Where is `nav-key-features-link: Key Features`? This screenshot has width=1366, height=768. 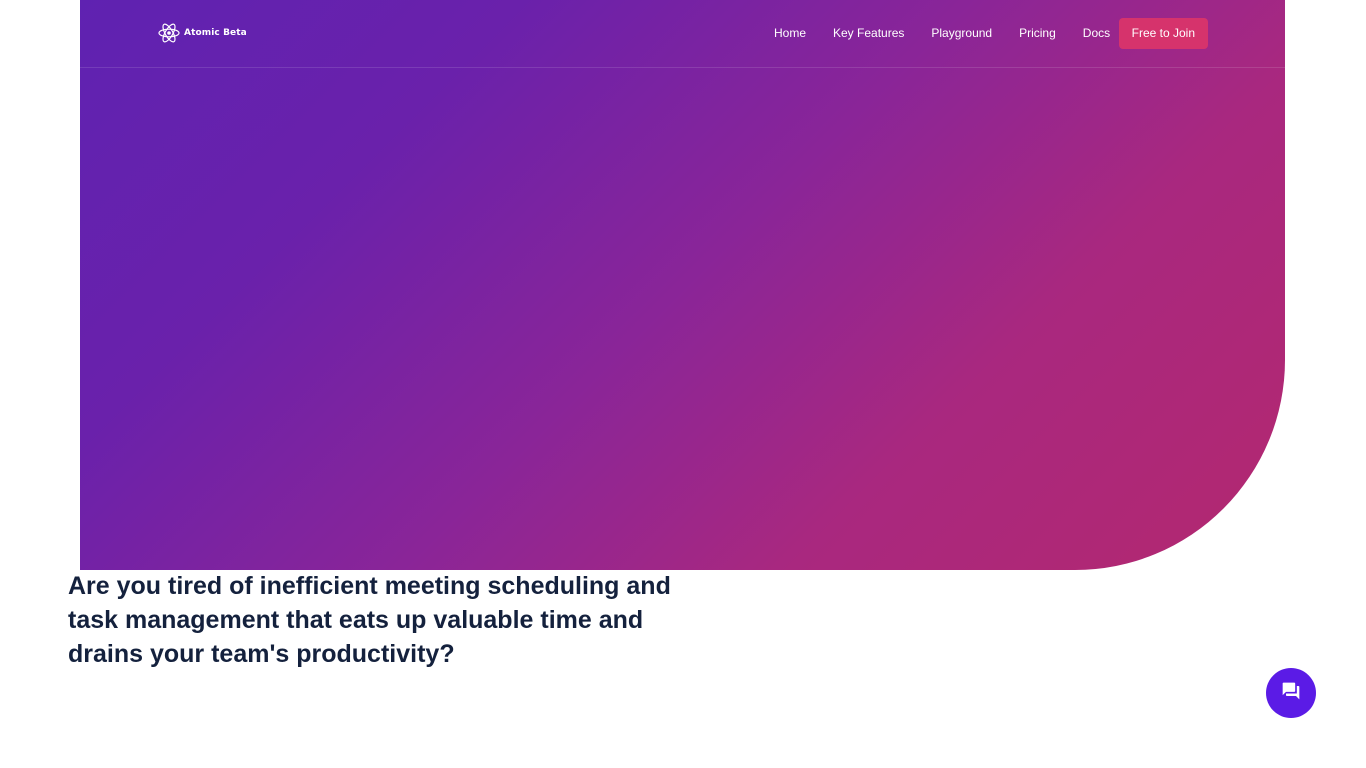 nav-key-features-link: Key Features is located at coordinates (869, 33).